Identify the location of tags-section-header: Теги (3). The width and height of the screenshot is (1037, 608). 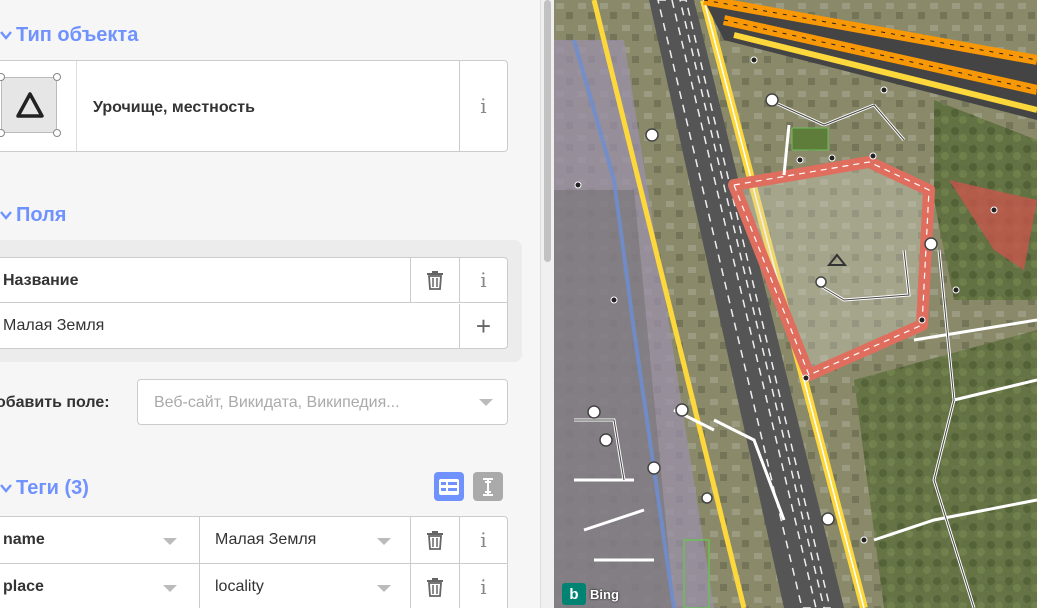
(44, 488).